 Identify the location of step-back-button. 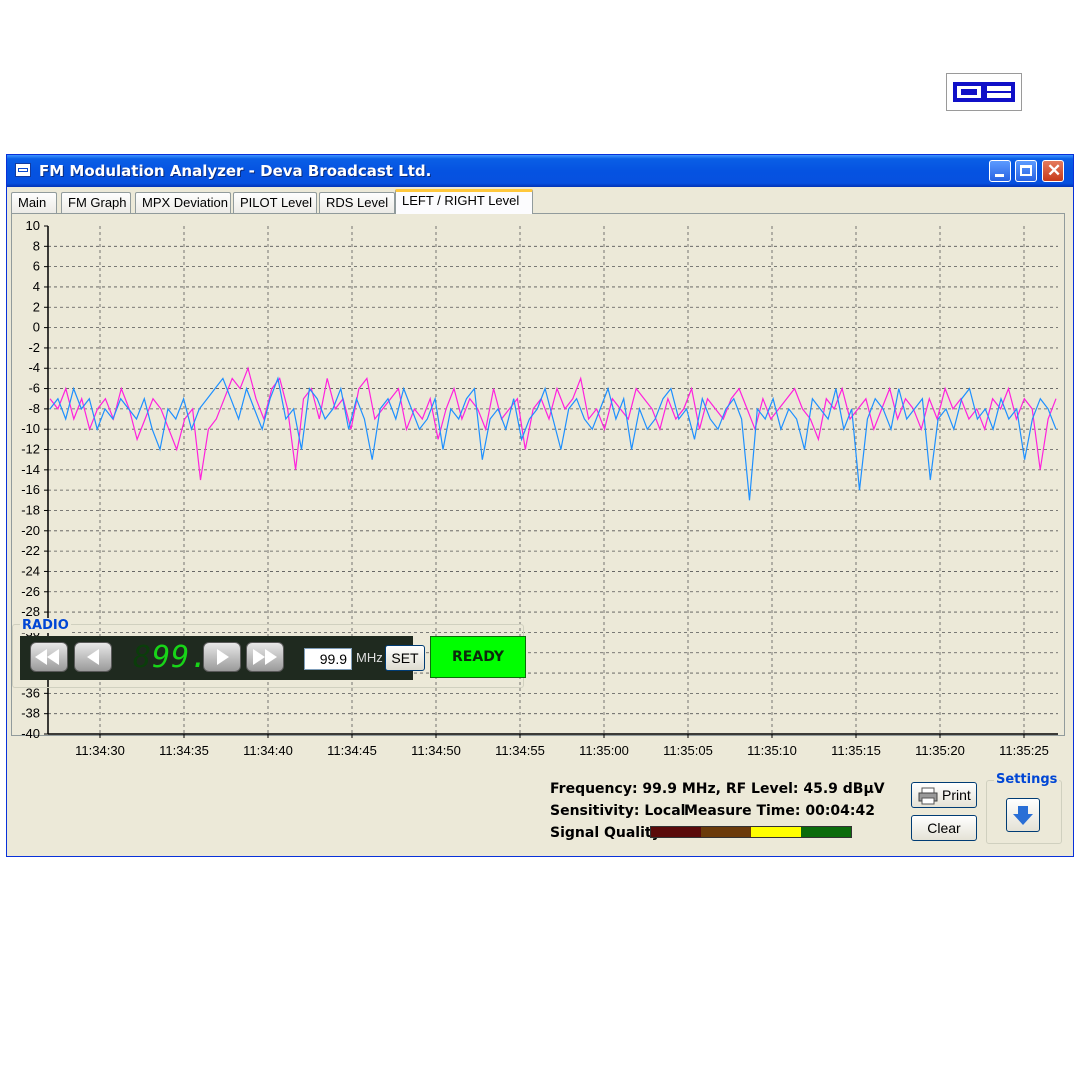
(93, 657).